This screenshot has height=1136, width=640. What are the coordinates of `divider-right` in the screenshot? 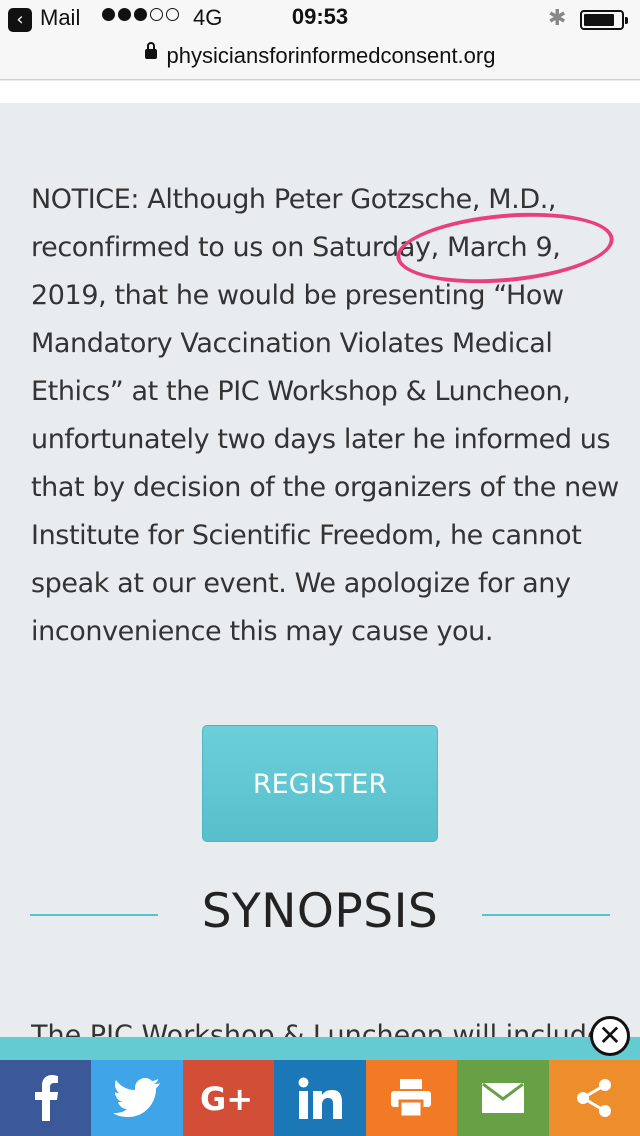 It's located at (546, 915).